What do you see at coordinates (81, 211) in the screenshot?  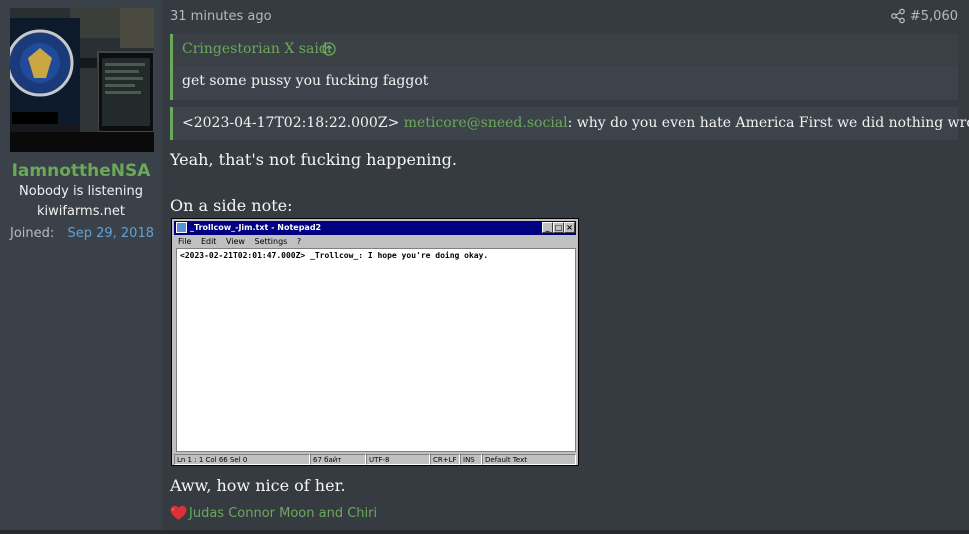 I see `user-site: kiwifarms.net` at bounding box center [81, 211].